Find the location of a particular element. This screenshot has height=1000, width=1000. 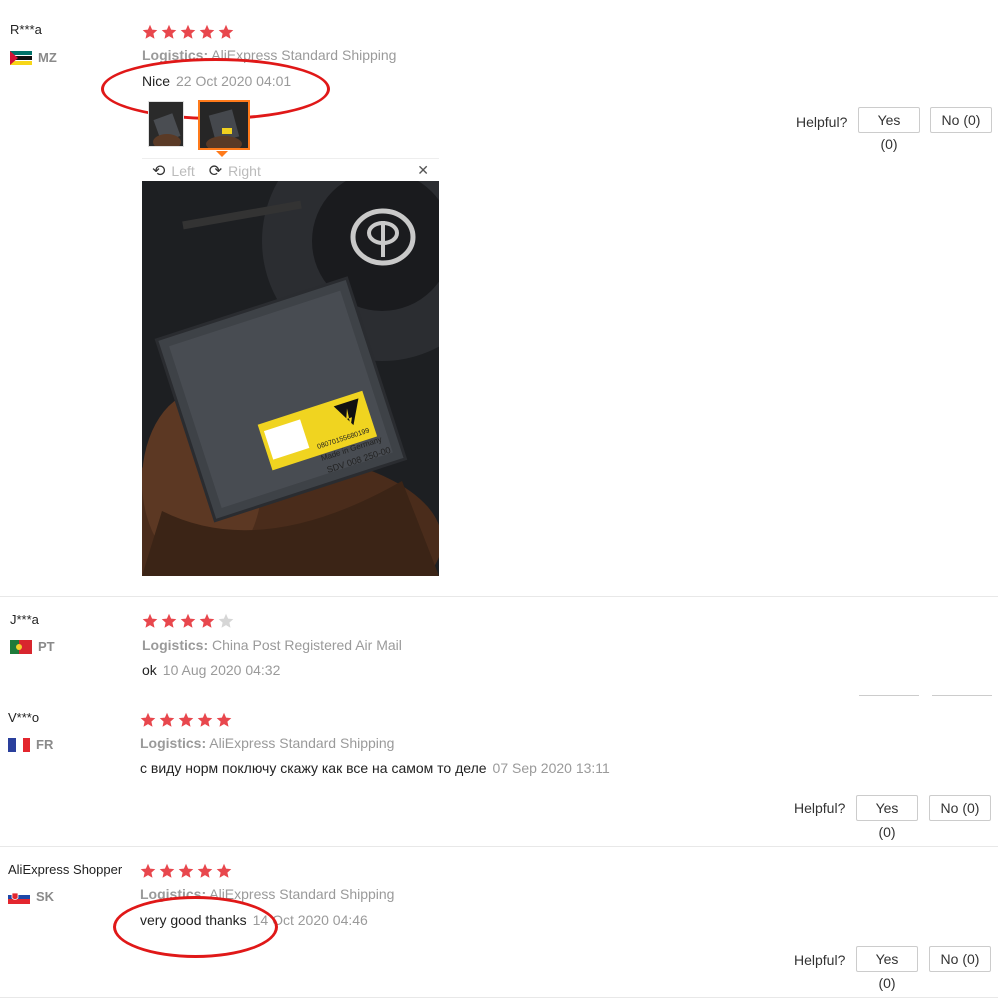

reviewer-country: SK is located at coordinates (31, 896).